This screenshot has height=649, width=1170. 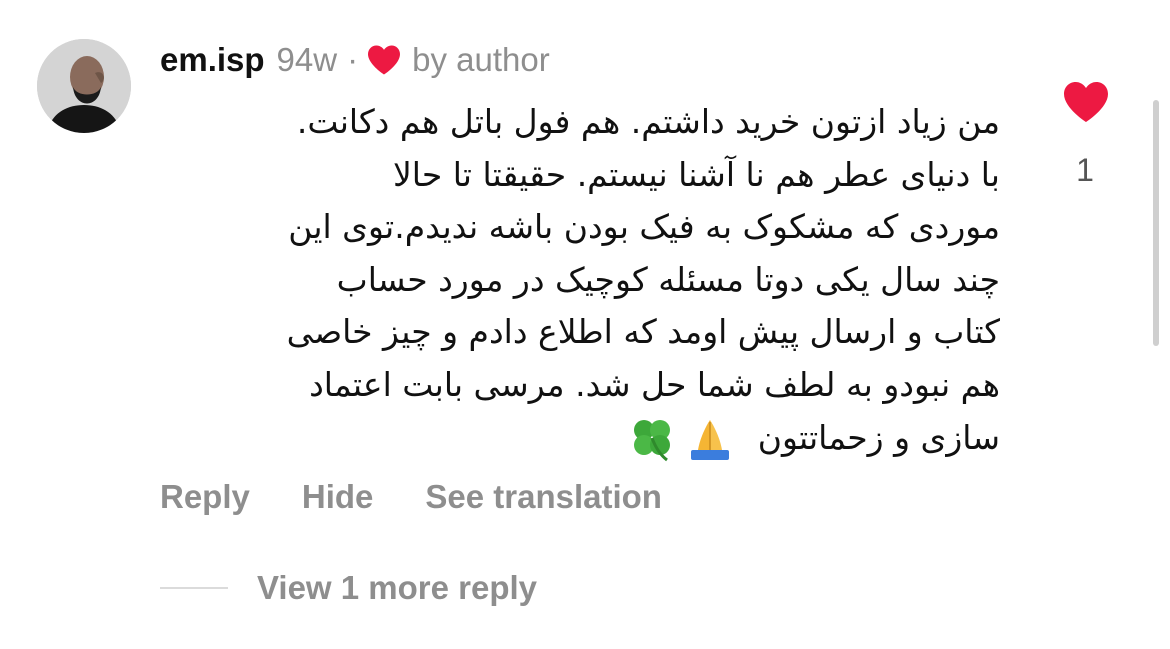 What do you see at coordinates (680, 439) in the screenshot?
I see `comment-emojis` at bounding box center [680, 439].